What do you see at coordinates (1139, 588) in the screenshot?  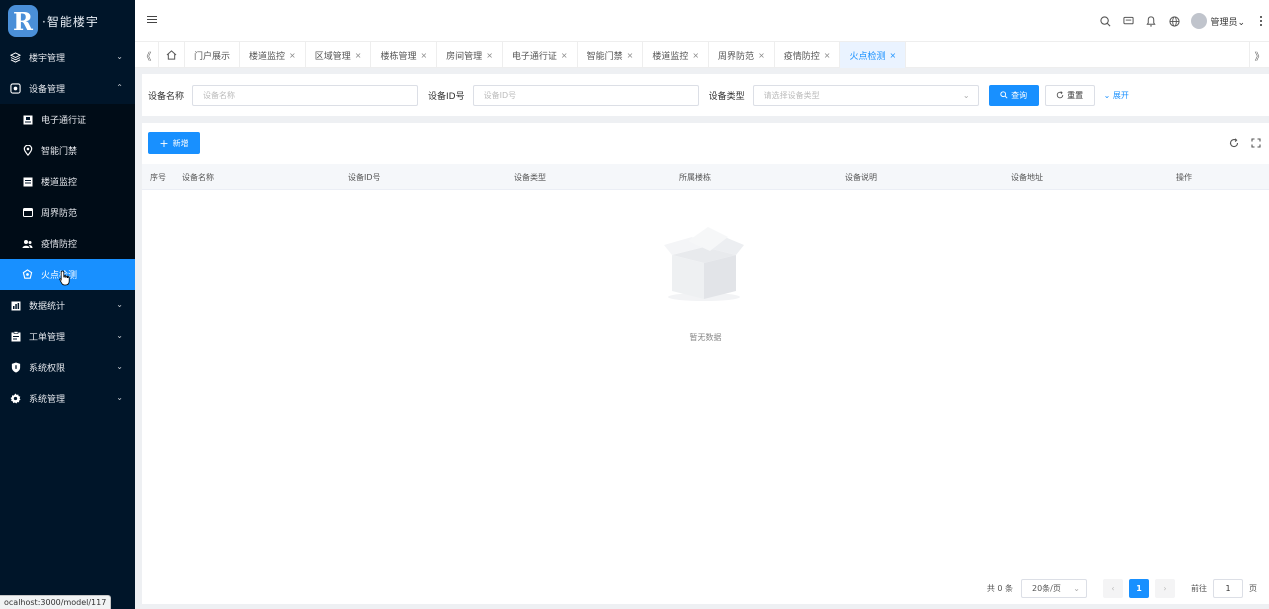 I see `page-number: 1` at bounding box center [1139, 588].